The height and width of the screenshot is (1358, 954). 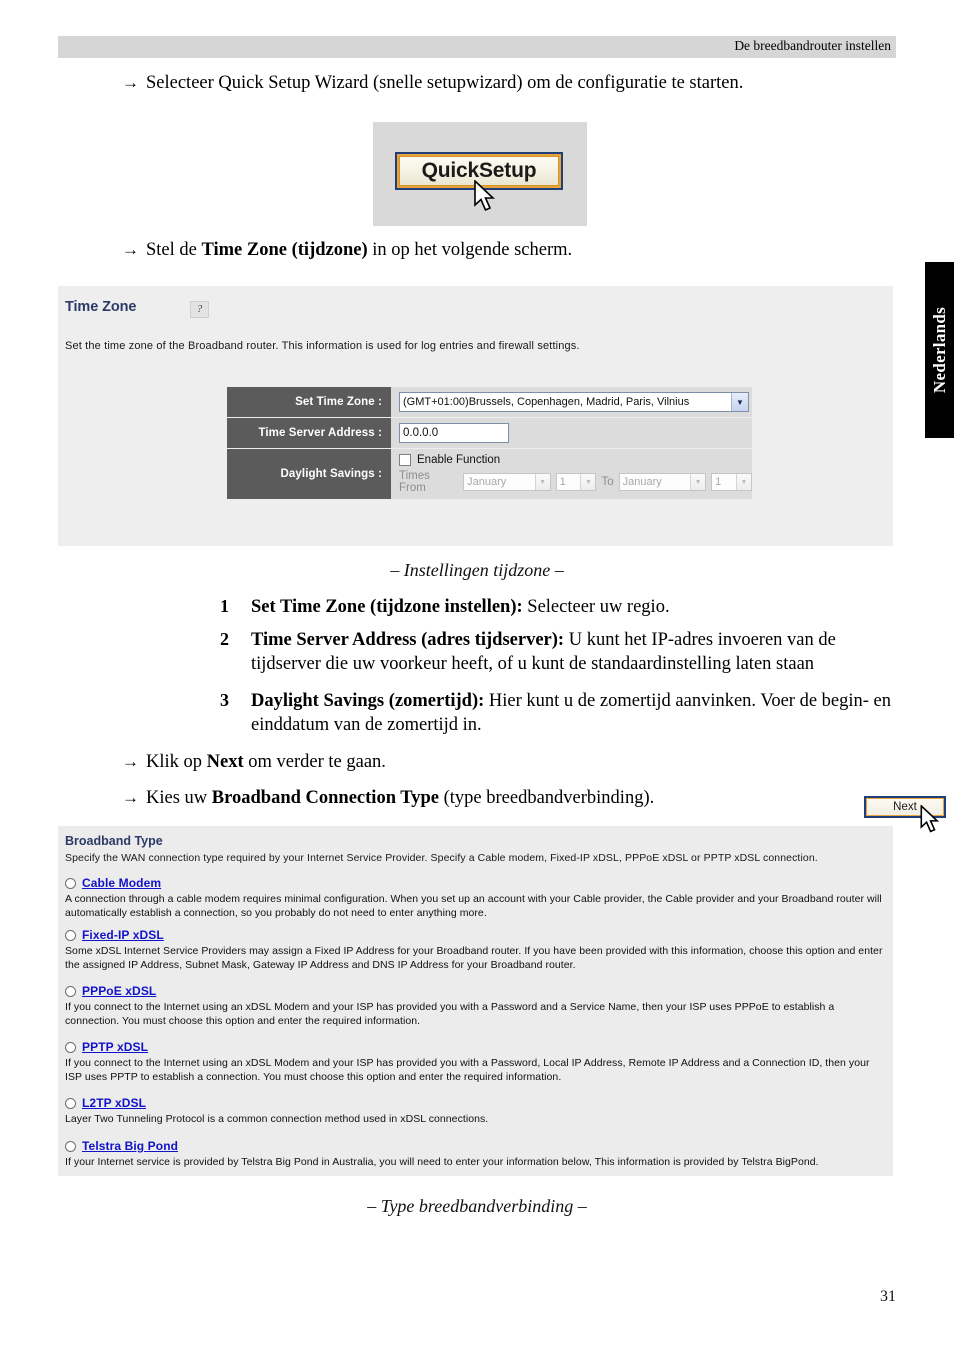 I want to click on daylight-to-day-select: 1 ▼, so click(x=731, y=482).